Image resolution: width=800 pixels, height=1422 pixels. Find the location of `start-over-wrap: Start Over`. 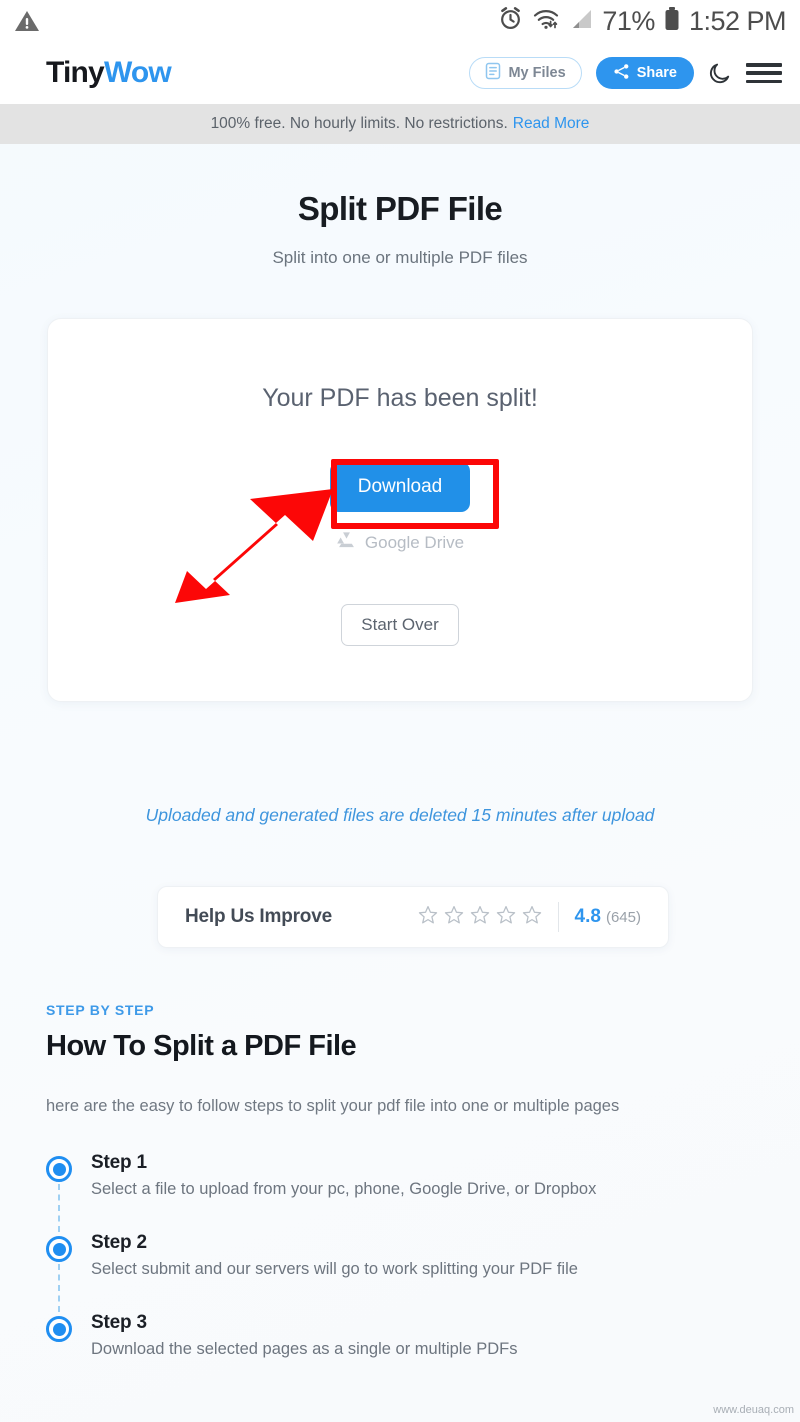

start-over-wrap: Start Over is located at coordinates (400, 625).